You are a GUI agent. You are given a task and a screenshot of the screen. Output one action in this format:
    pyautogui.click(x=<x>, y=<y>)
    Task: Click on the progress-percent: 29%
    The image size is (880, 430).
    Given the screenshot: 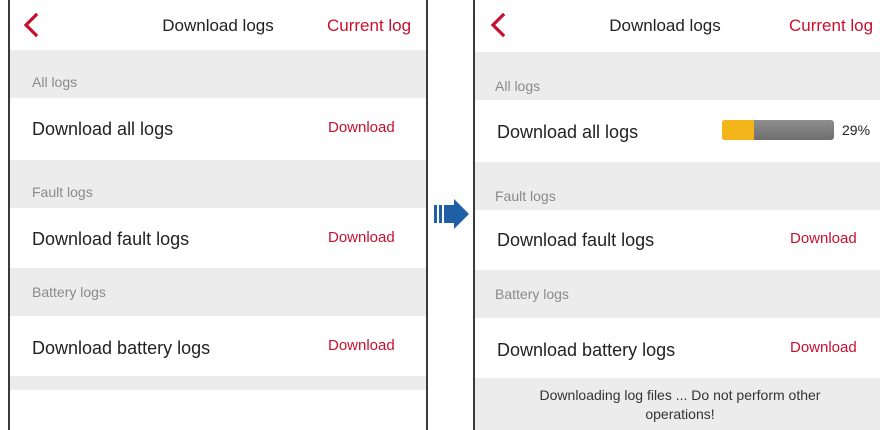 What is the action you would take?
    pyautogui.click(x=856, y=130)
    